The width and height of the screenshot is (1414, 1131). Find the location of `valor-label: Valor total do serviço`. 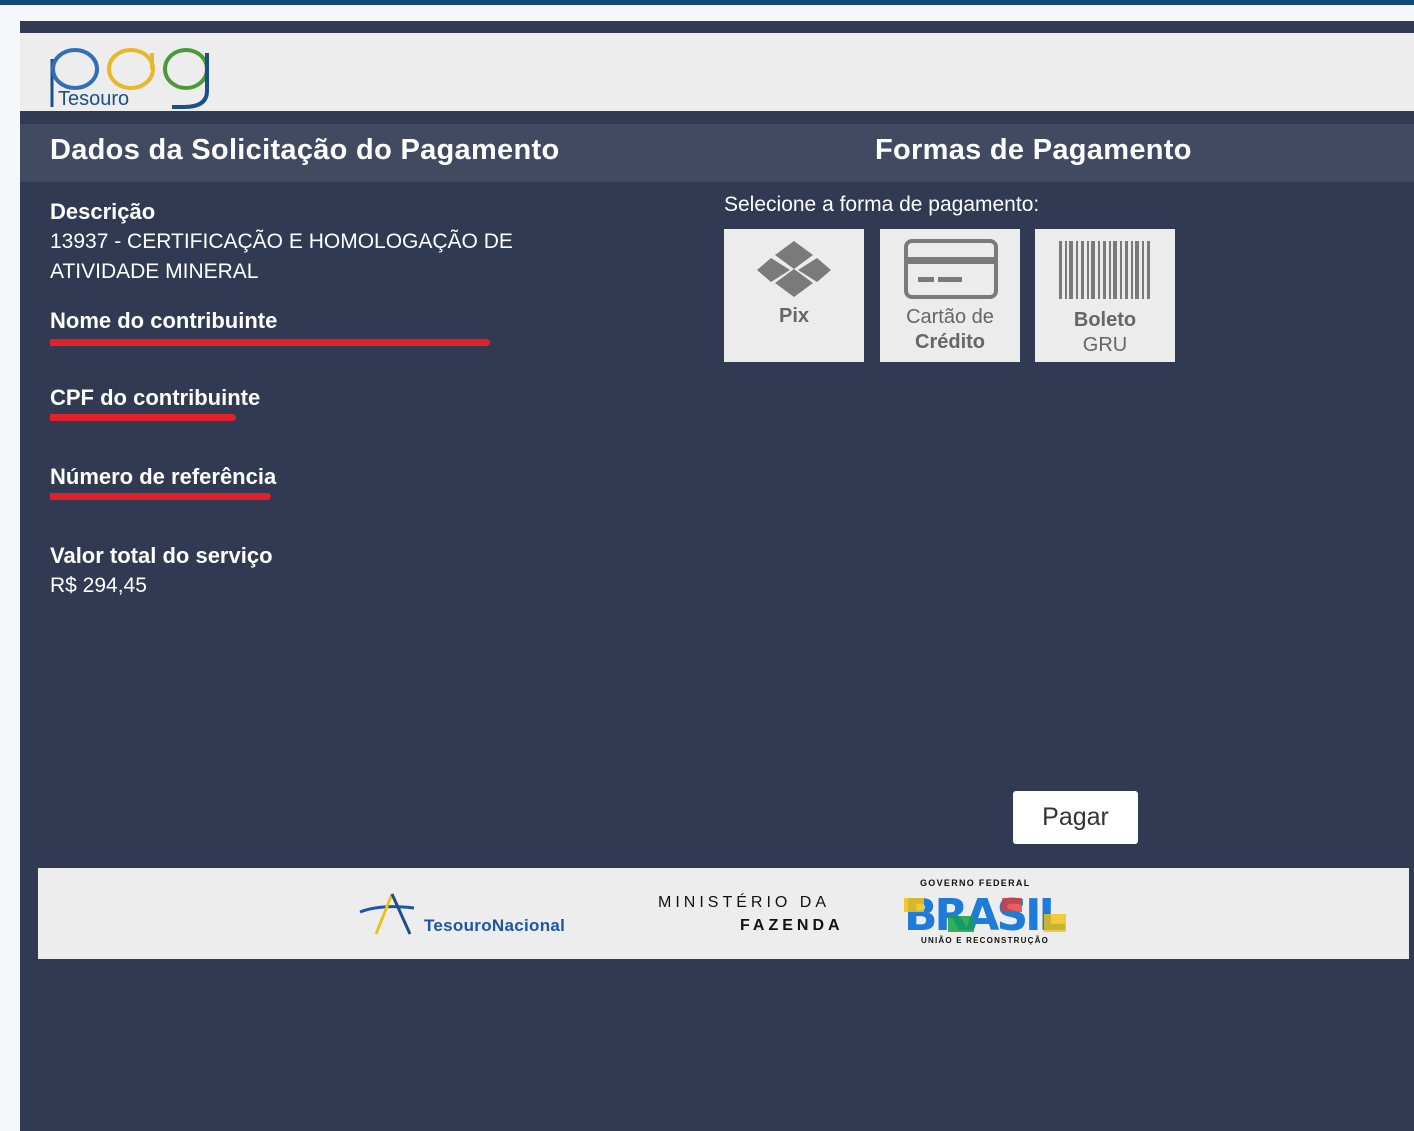

valor-label: Valor total do serviço is located at coordinates (161, 555).